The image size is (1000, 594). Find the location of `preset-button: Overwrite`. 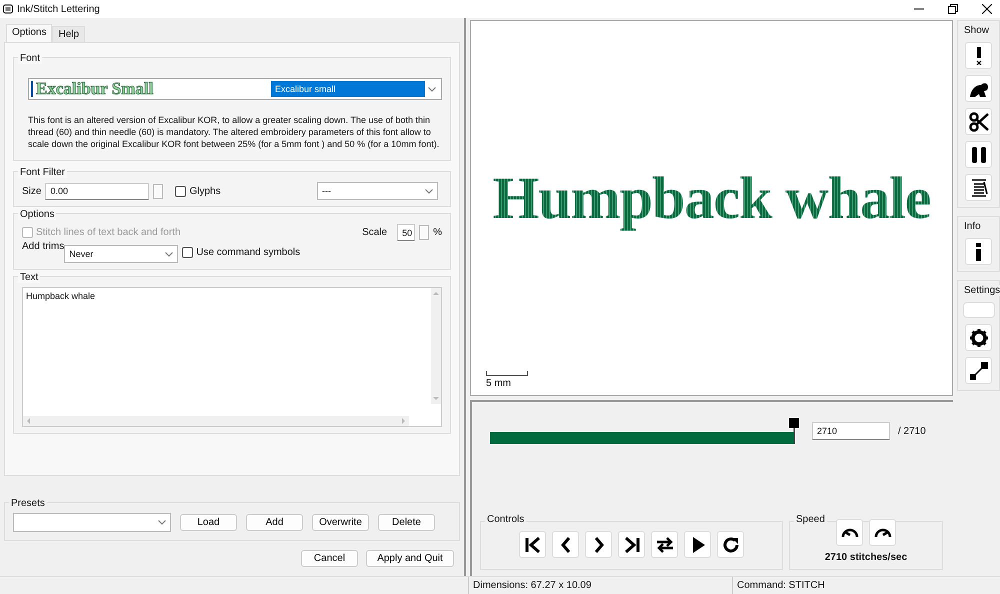

preset-button: Overwrite is located at coordinates (340, 522).